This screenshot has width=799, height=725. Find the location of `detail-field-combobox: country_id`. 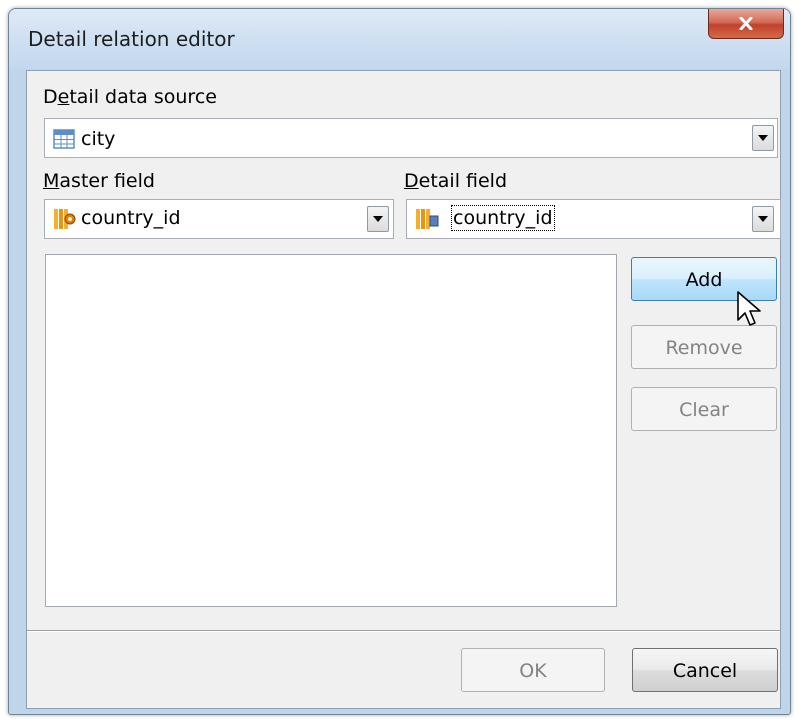

detail-field-combobox: country_id is located at coordinates (593, 219).